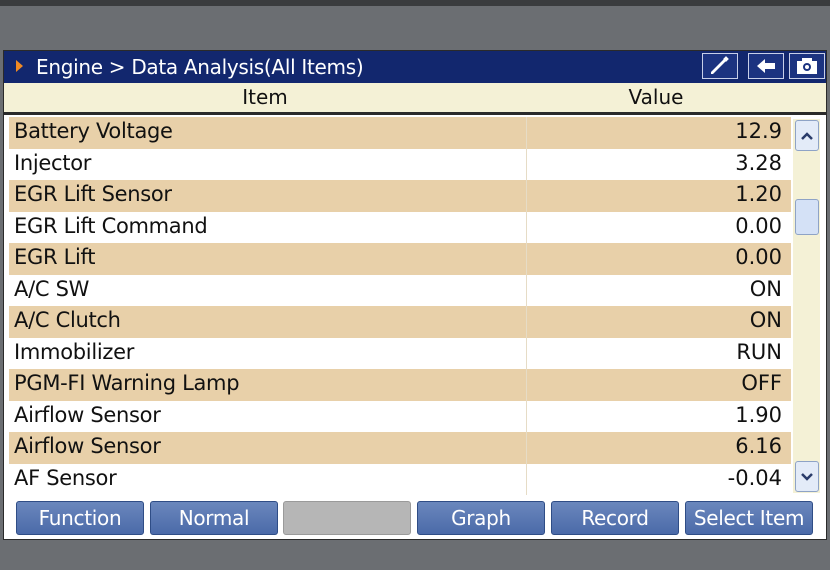 This screenshot has height=570, width=830. I want to click on chevron-down-icon, so click(807, 476).